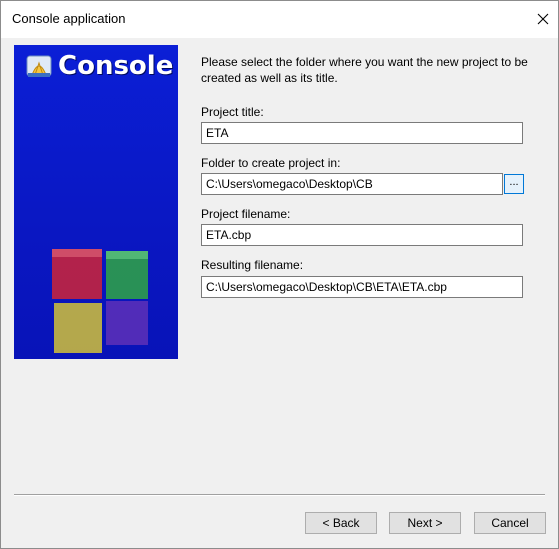  What do you see at coordinates (232, 112) in the screenshot?
I see `project-title-label: Project title:` at bounding box center [232, 112].